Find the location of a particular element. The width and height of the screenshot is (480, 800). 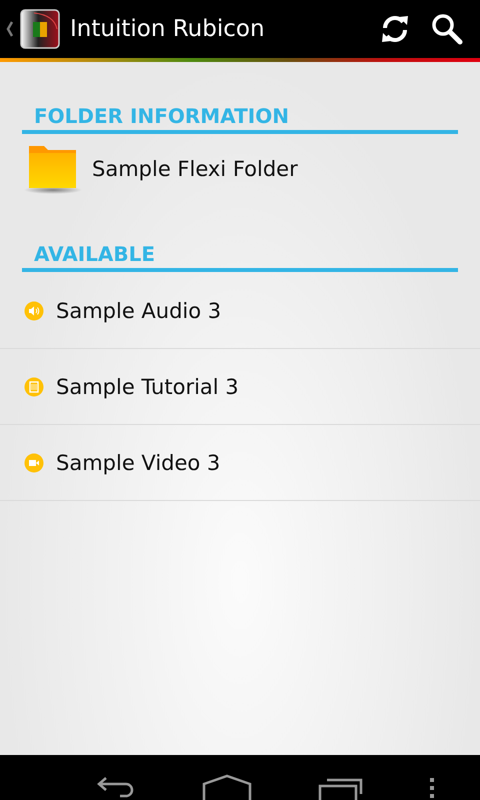

list-item: Sample Tutorial 3 is located at coordinates (240, 387).